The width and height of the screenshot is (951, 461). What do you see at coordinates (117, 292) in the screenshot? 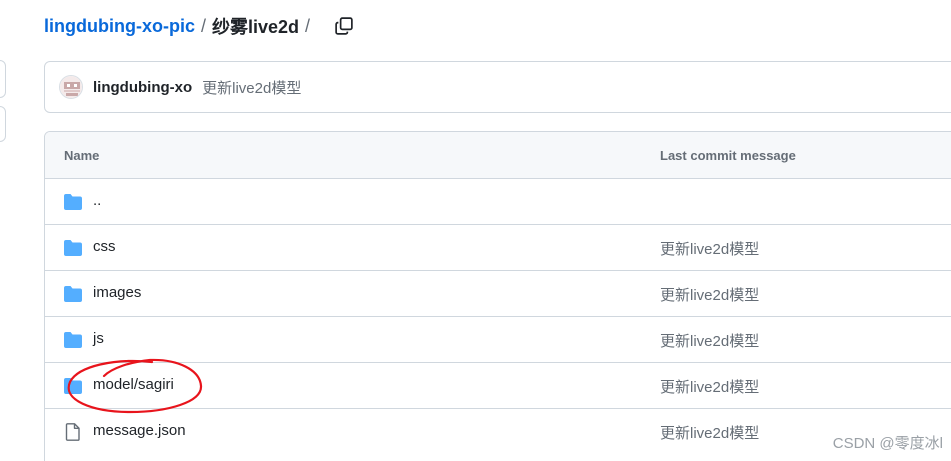
I see `file-name: images` at bounding box center [117, 292].